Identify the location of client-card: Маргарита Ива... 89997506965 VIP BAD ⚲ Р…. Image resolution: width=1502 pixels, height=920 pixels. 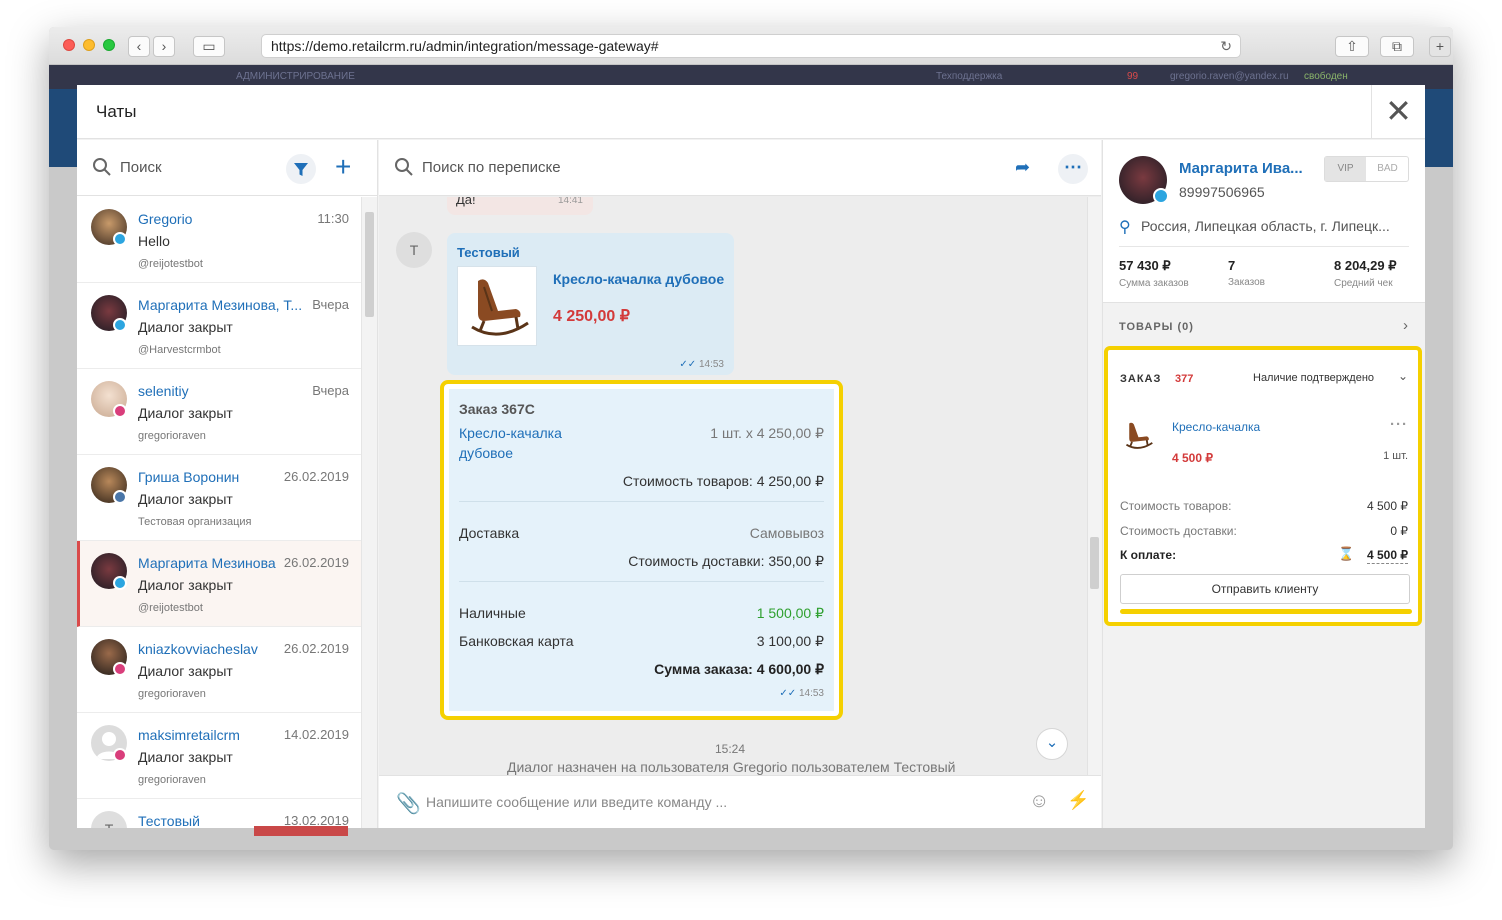
(1264, 221).